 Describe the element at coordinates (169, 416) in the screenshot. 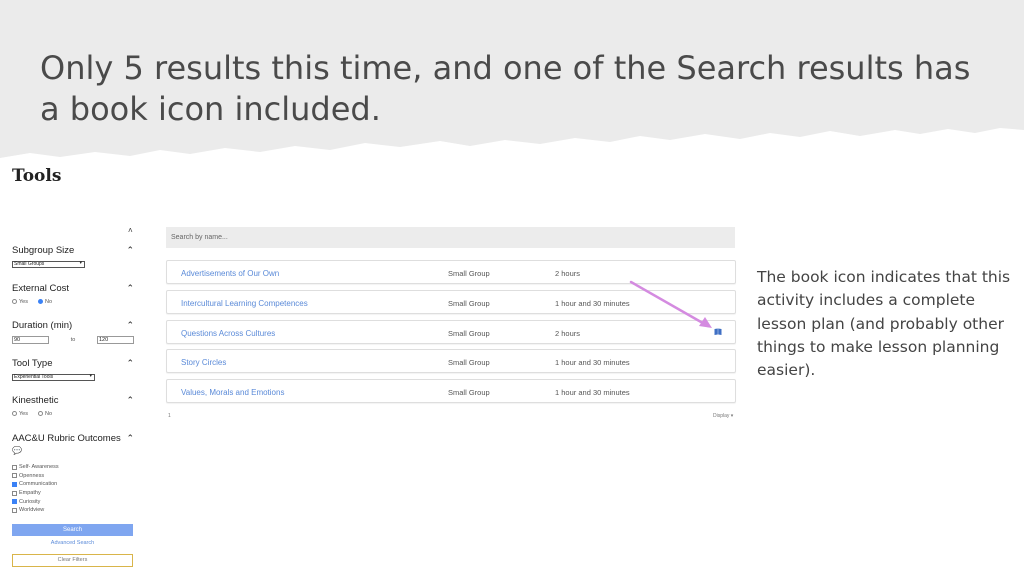

I see `pager-page: 1` at that location.